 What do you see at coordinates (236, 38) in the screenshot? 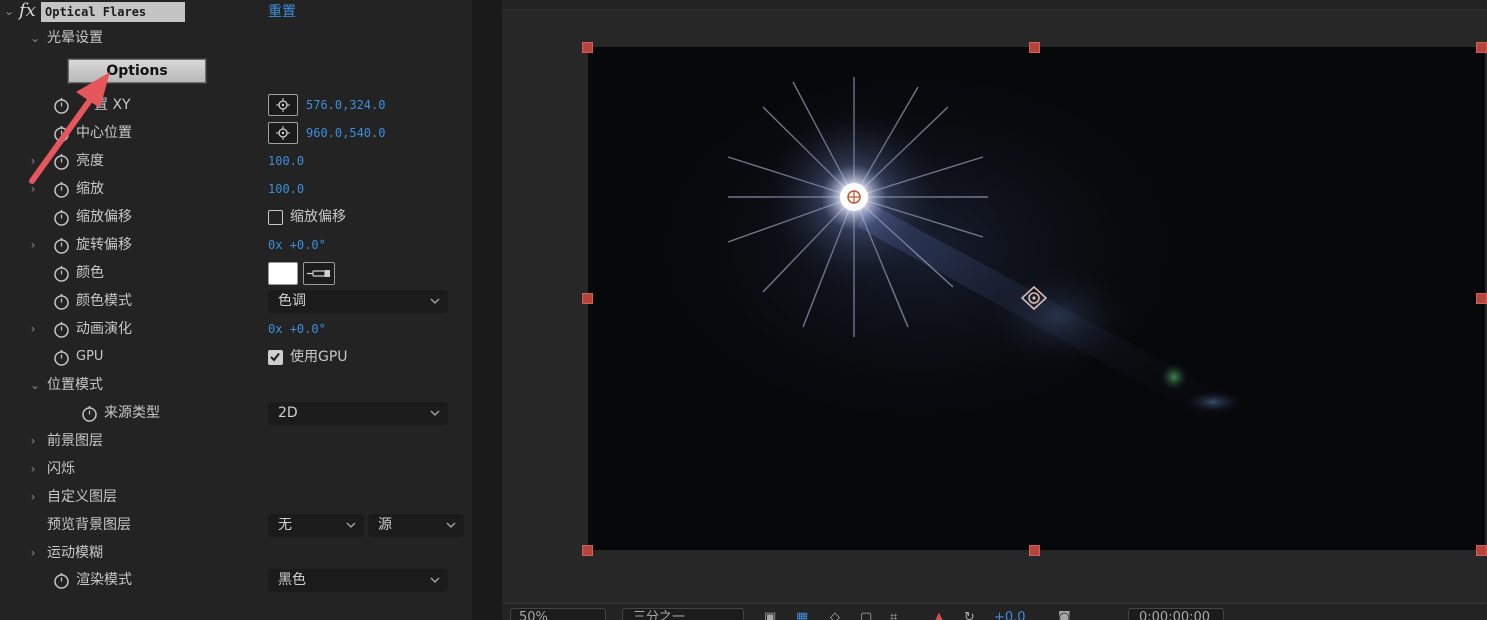
I see `flare-setup-group: ⌄ 光晕设置` at bounding box center [236, 38].